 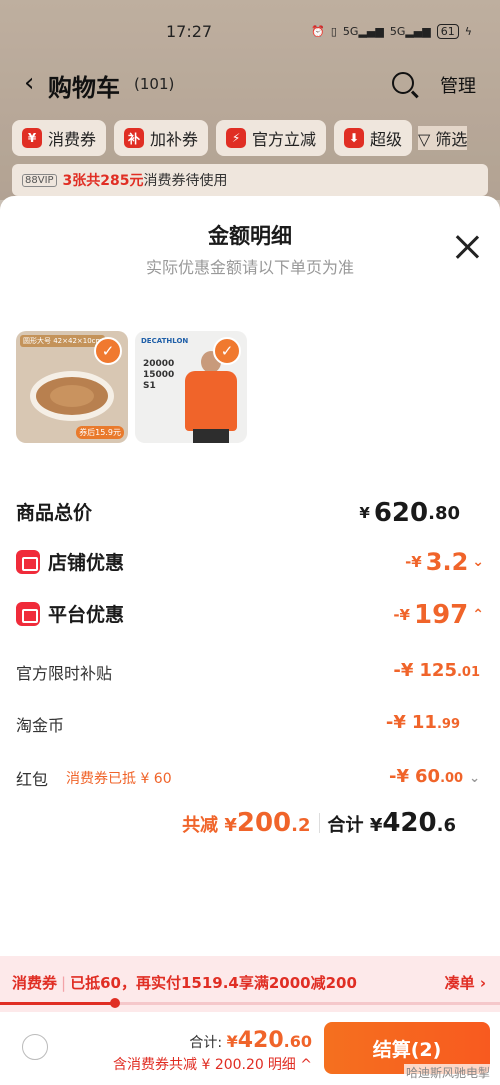 I want to click on status-bar: 17:27 ⏰ ▯ 5G▂▄▆ 5G▂▄▆ 61 ϟ, so click(x=250, y=34).